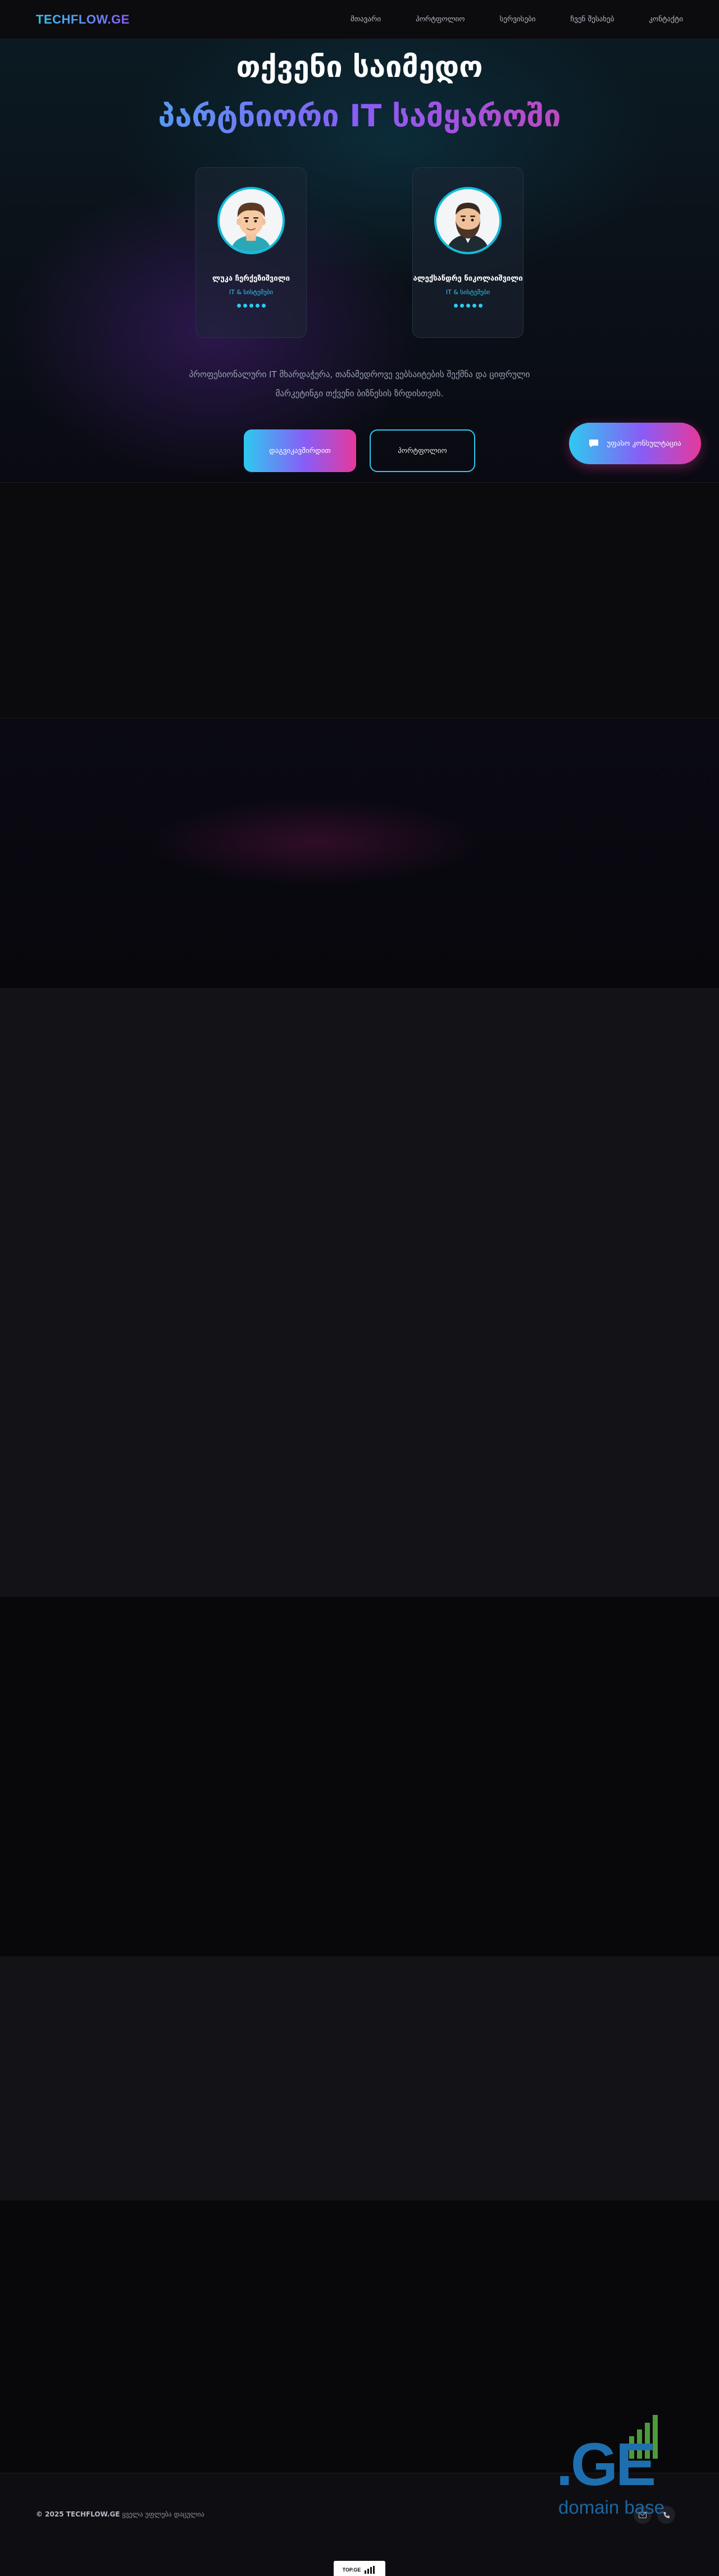 The width and height of the screenshot is (719, 2576). Describe the element at coordinates (612, 2507) in the screenshot. I see `watermark-text: domain base` at that location.